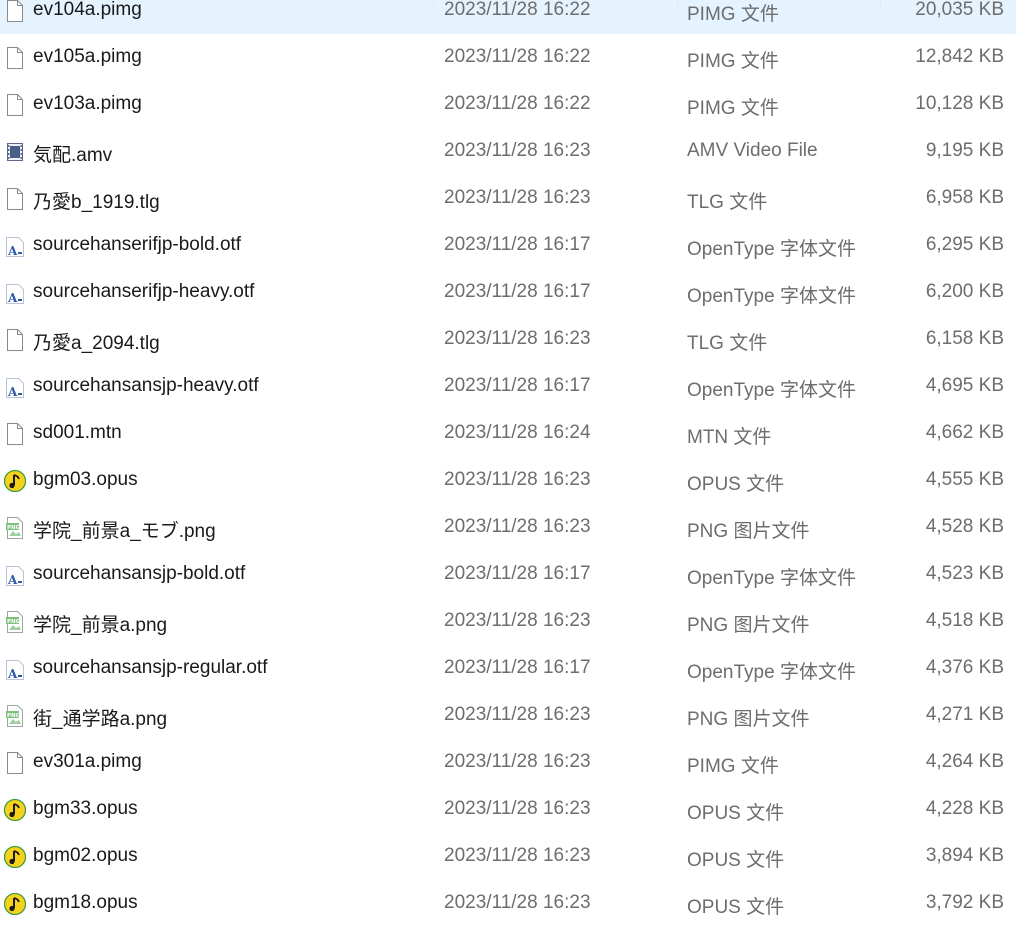 The height and width of the screenshot is (929, 1016). I want to click on file-name: sourcehanserifjp-heavy.otf, so click(143, 292).